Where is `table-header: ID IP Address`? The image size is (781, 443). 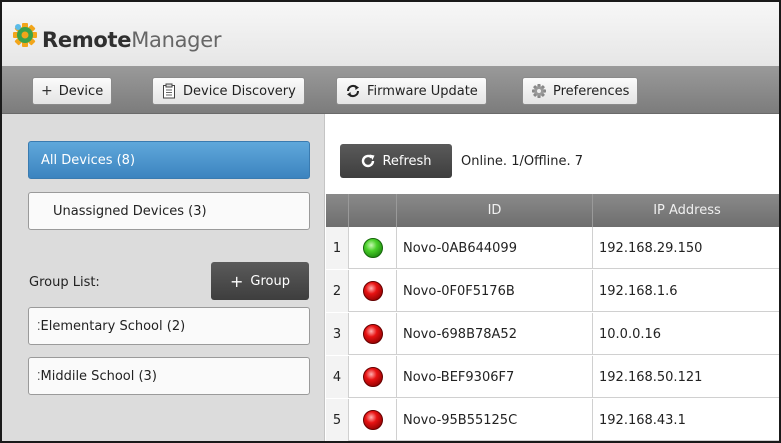
table-header: ID IP Address is located at coordinates (552, 210).